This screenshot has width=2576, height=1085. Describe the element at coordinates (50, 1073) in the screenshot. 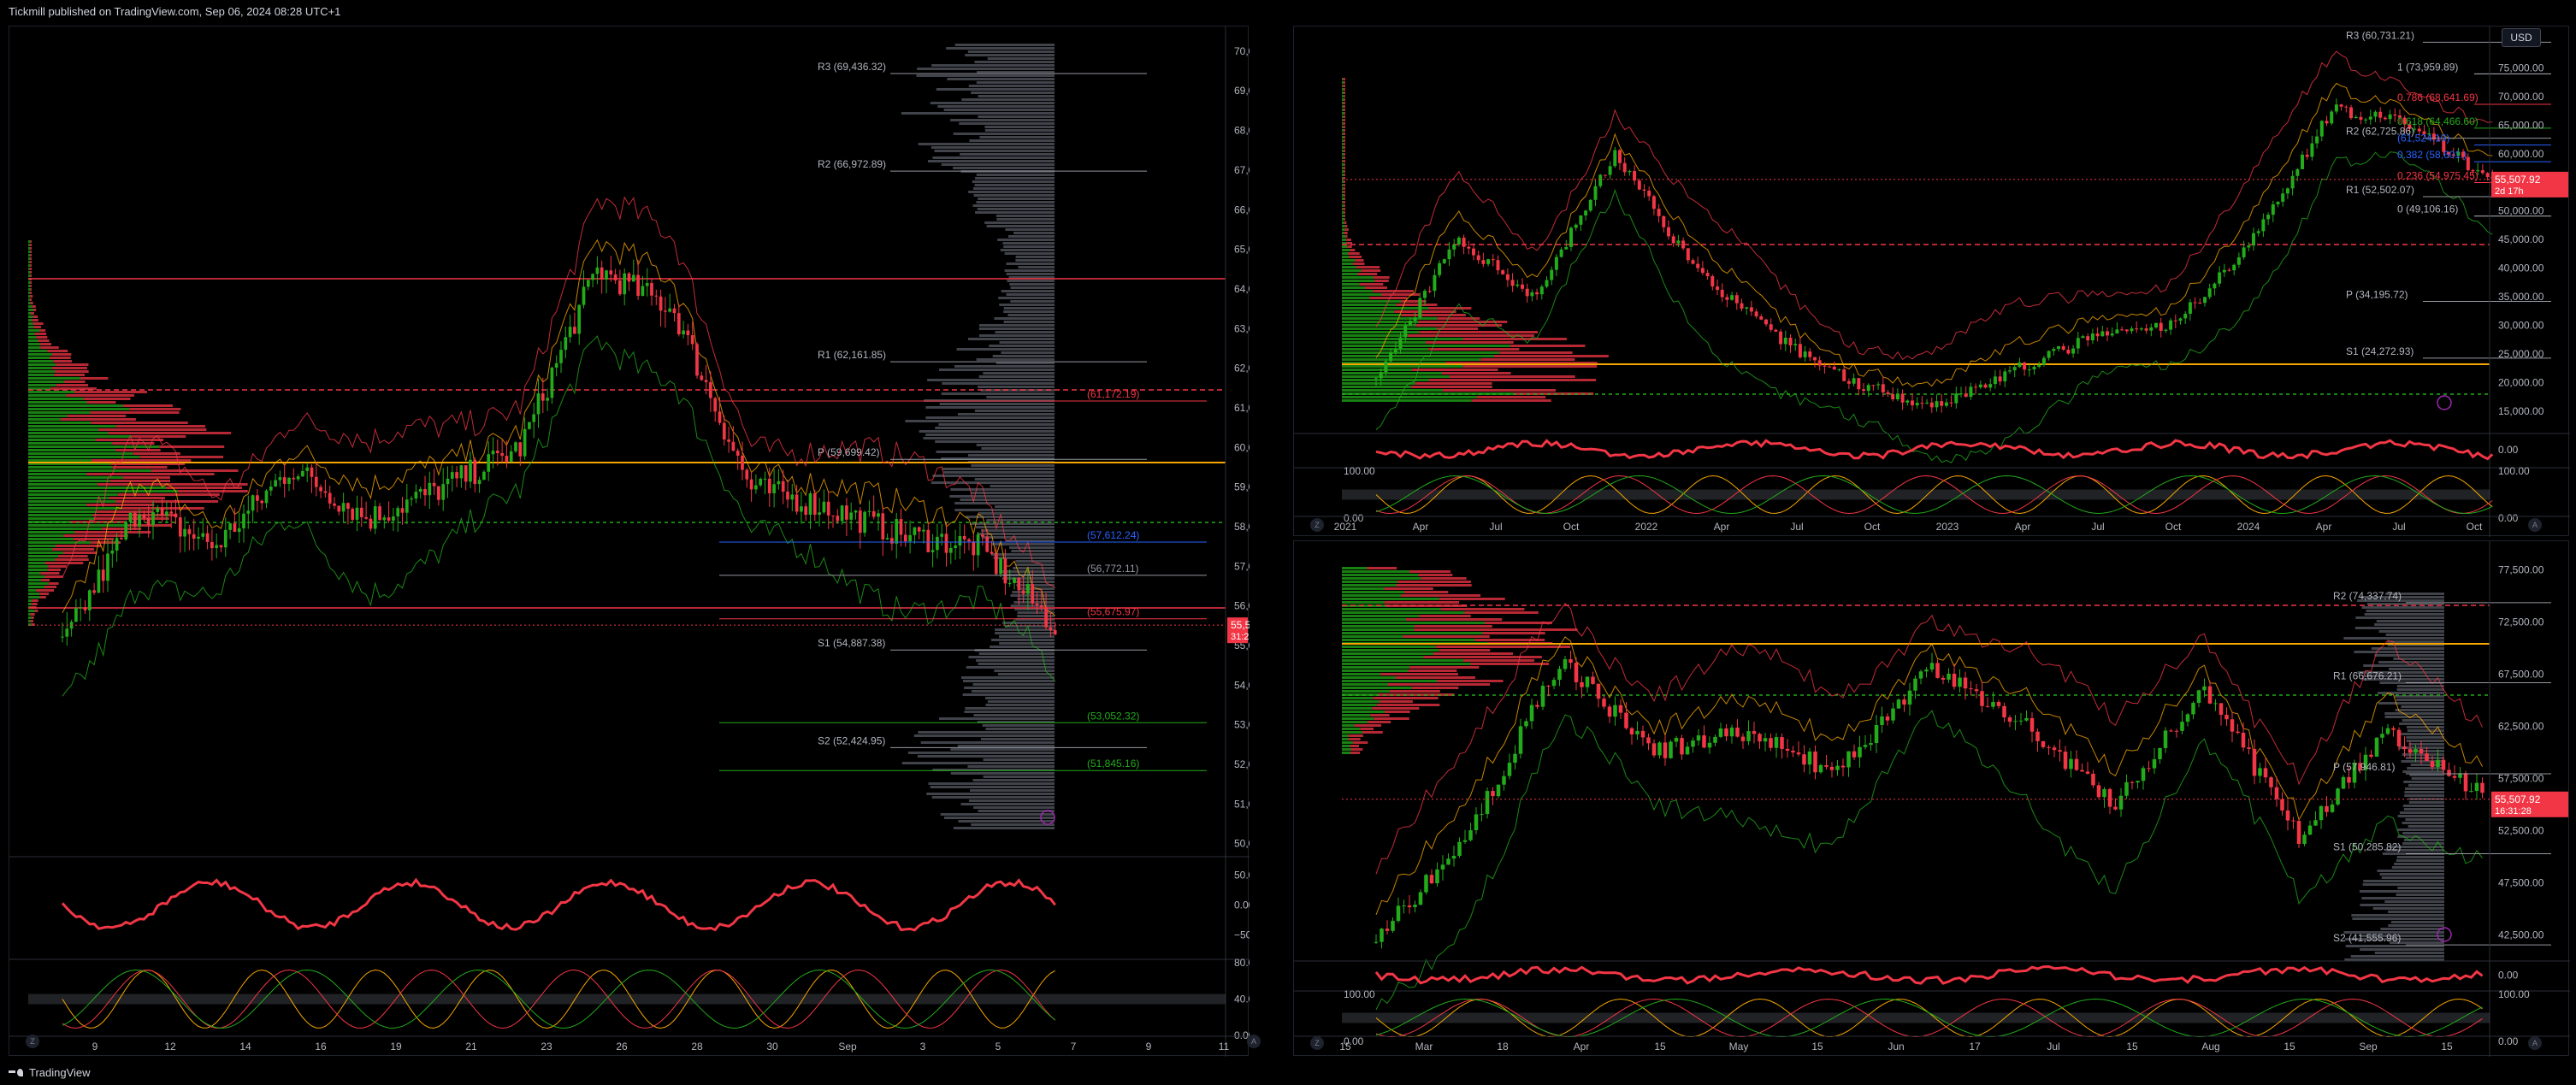

I see `tradingview-logo: TradingView` at that location.